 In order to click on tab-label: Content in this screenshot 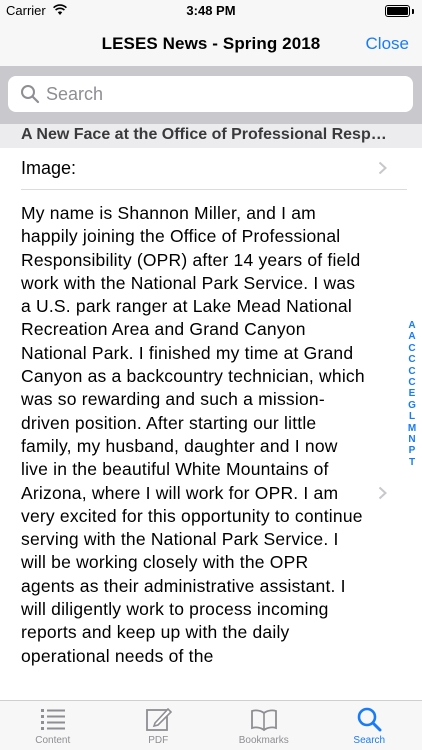, I will do `click(53, 740)`.